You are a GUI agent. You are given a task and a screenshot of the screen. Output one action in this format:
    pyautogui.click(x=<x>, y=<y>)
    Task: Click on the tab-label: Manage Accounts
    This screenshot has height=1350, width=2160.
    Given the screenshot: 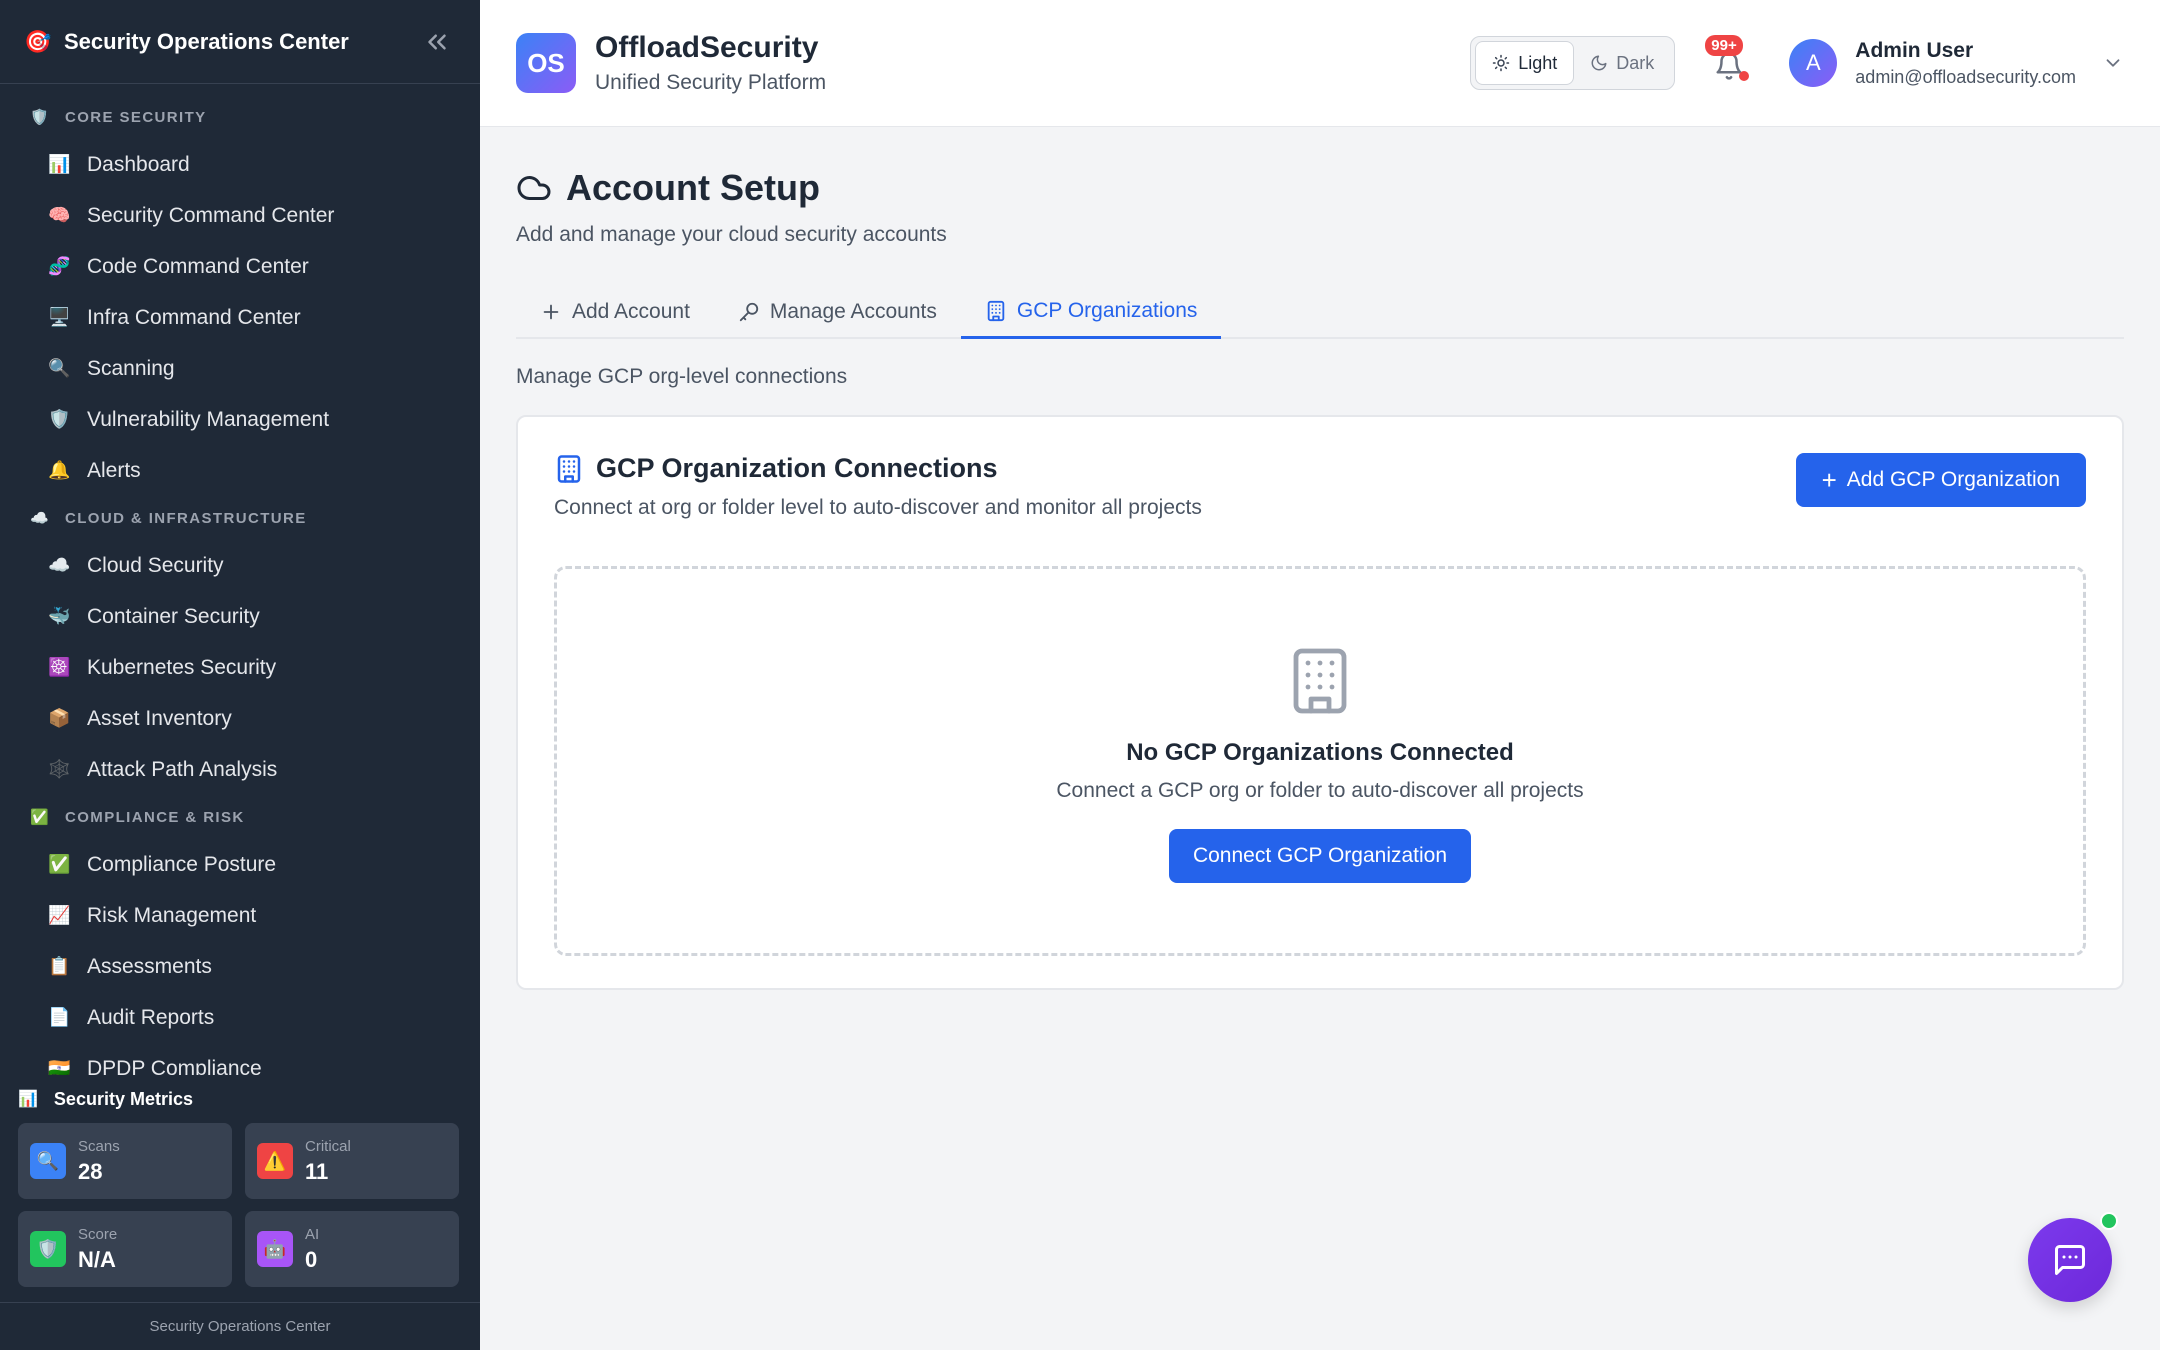 What is the action you would take?
    pyautogui.click(x=853, y=311)
    